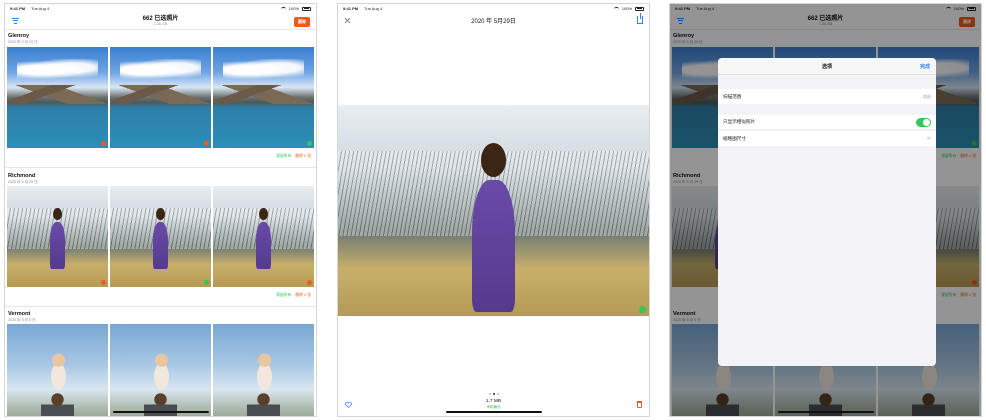 The height and width of the screenshot is (420, 986). Describe the element at coordinates (639, 404) in the screenshot. I see `trash-icon` at that location.